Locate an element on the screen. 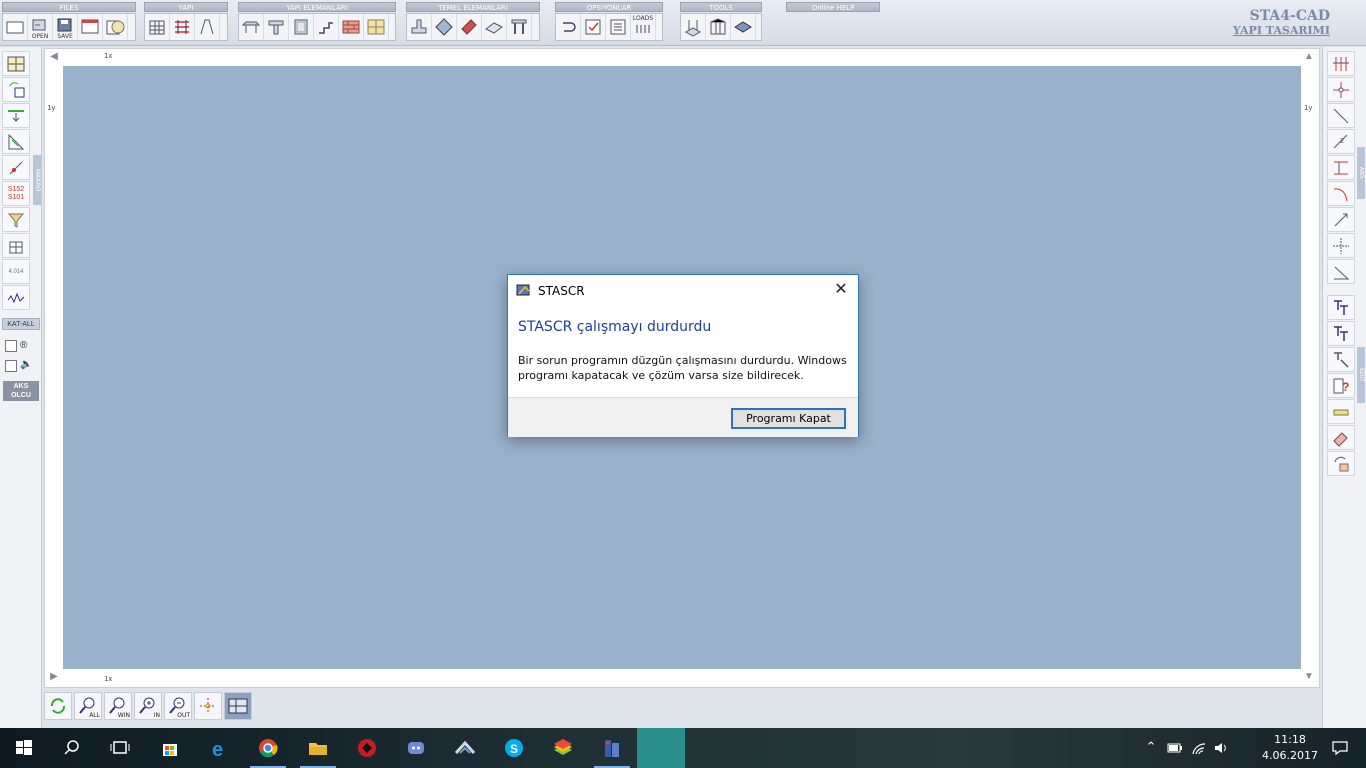  close-program-button: Programı Kapat is located at coordinates (788, 418).